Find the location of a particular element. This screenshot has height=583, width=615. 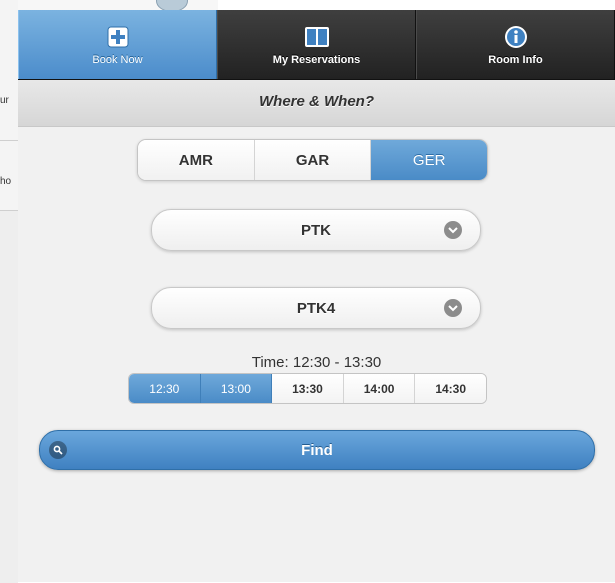

book-icon is located at coordinates (317, 37).